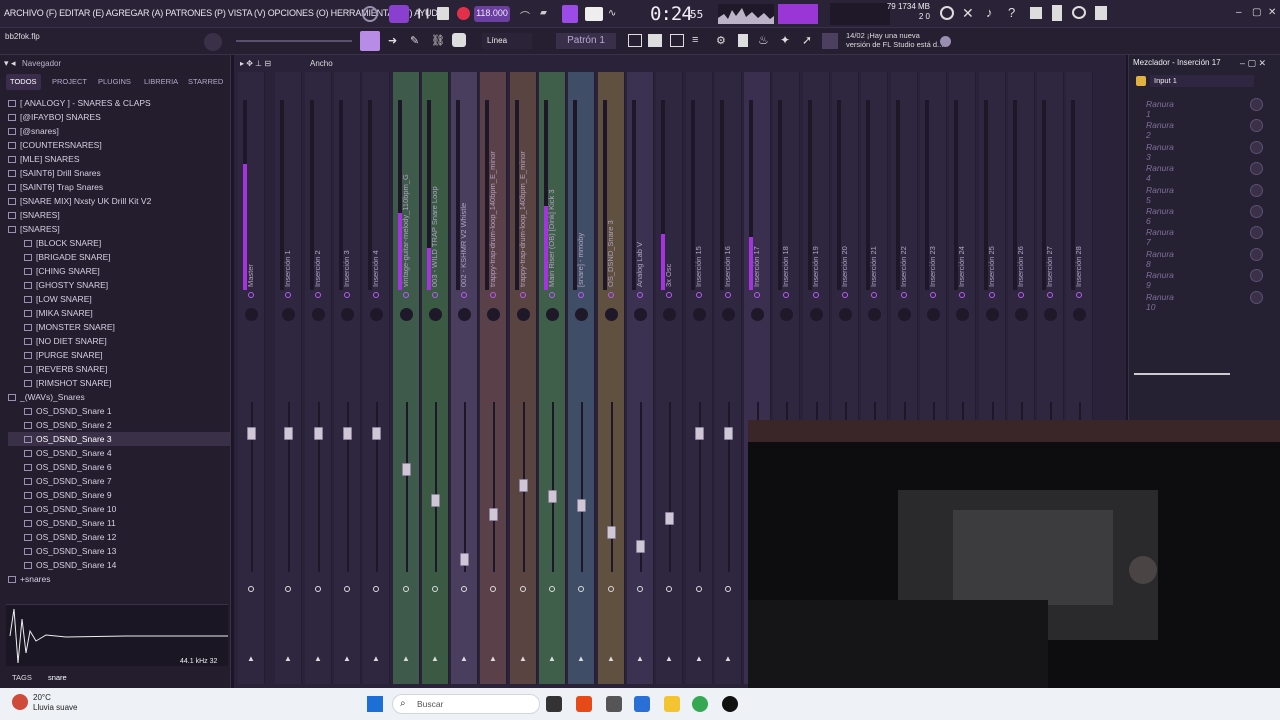  I want to click on help-icon: ?, so click(1014, 13).